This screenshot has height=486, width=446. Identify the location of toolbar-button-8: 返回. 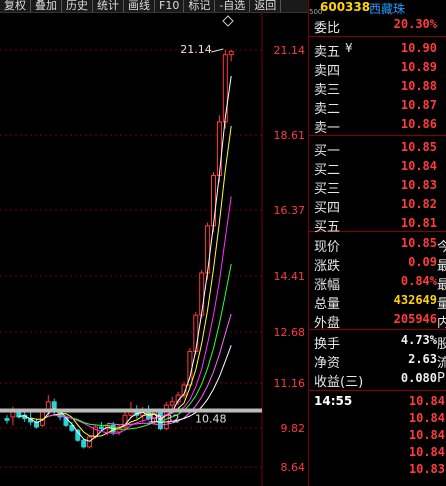
(266, 6).